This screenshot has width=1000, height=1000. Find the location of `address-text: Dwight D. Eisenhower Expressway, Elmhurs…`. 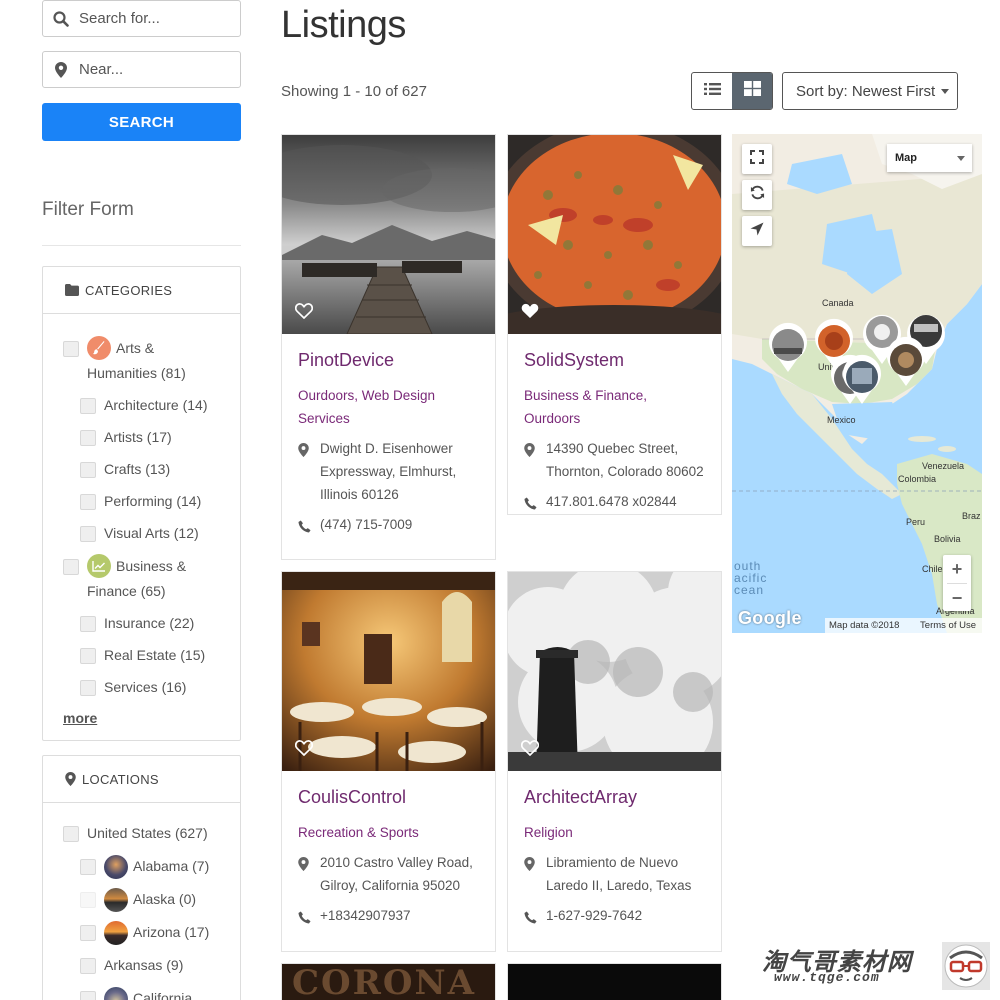

address-text: Dwight D. Eisenhower Expressway, Elmhurs… is located at coordinates (388, 471).